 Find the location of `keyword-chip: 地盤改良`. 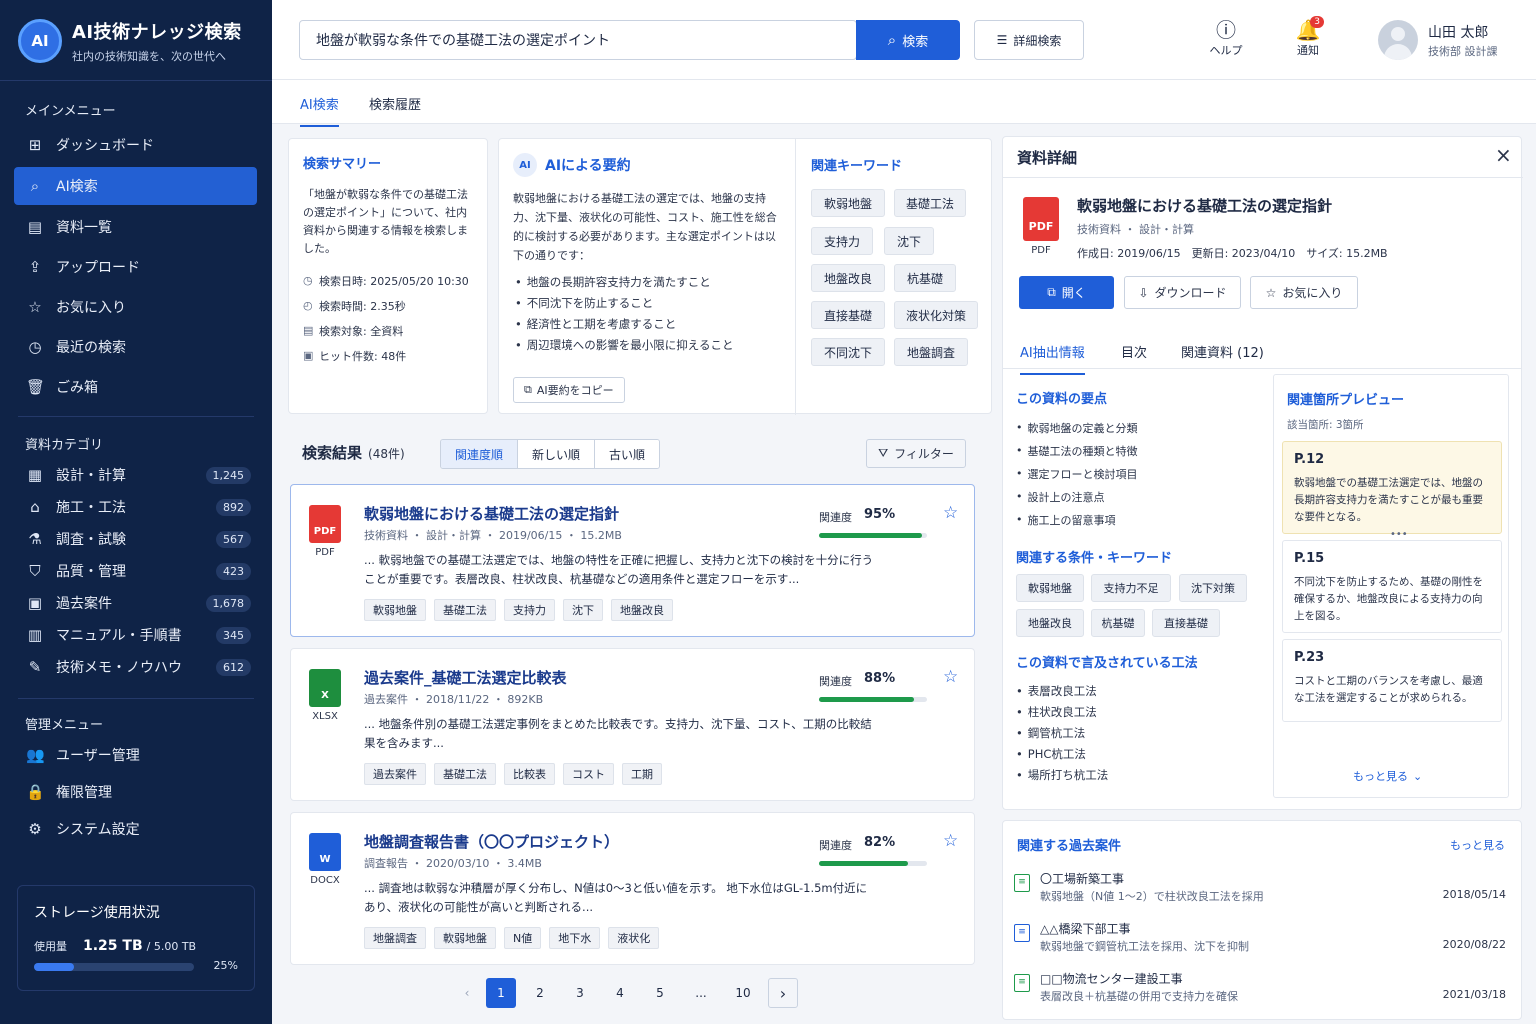

keyword-chip: 地盤改良 is located at coordinates (848, 278).